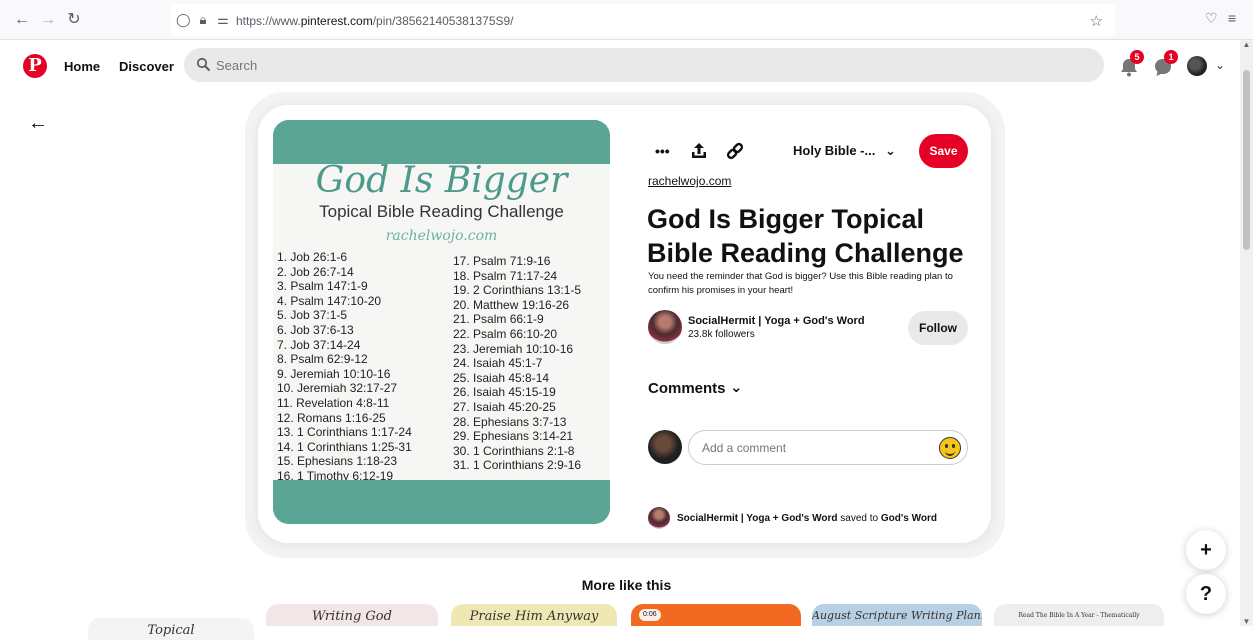  What do you see at coordinates (689, 181) in the screenshot?
I see `source-link: rachelwojo.com` at bounding box center [689, 181].